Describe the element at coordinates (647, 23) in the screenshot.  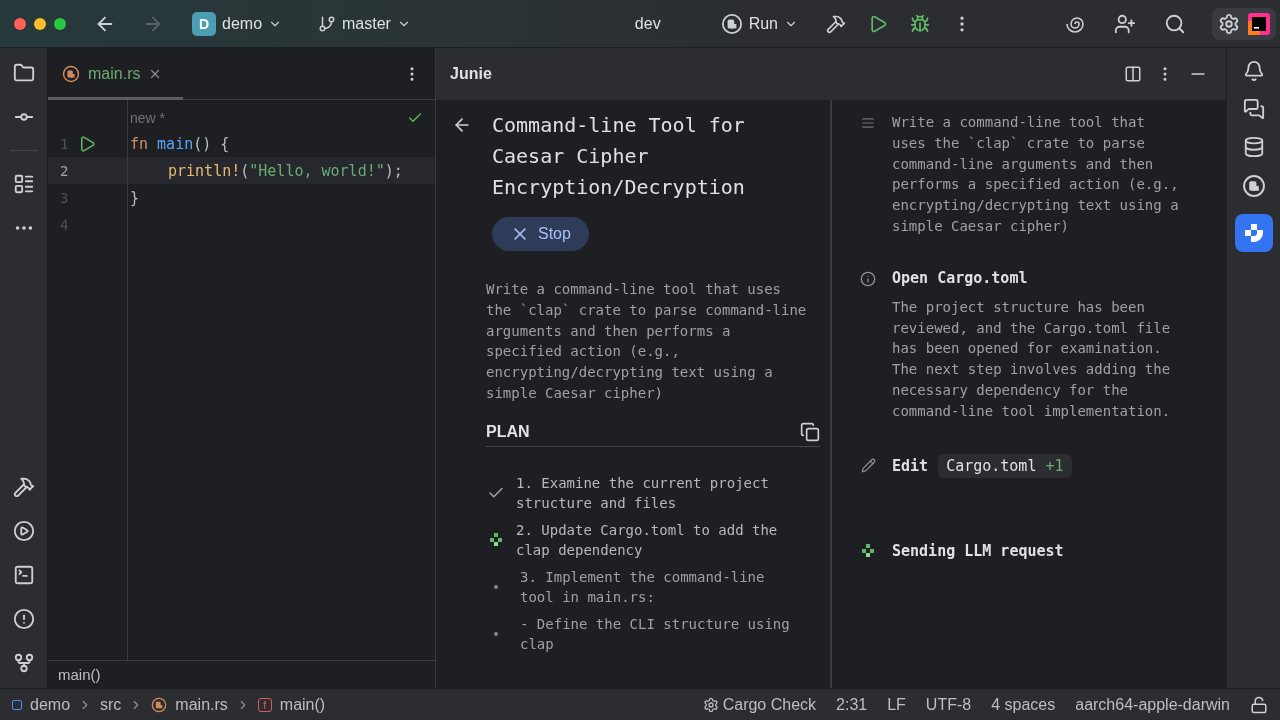
I see `config-selector: dev` at that location.